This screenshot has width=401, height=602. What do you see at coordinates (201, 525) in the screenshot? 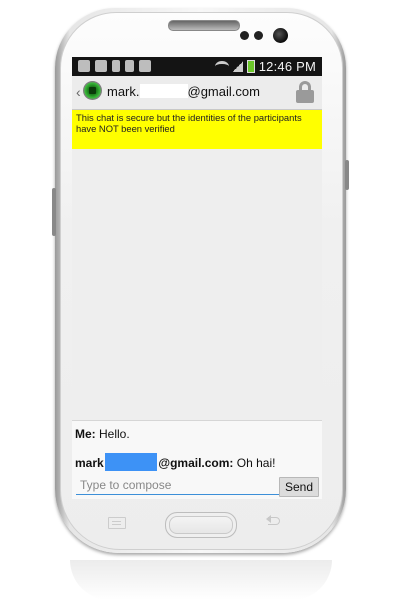
I see `home-button` at bounding box center [201, 525].